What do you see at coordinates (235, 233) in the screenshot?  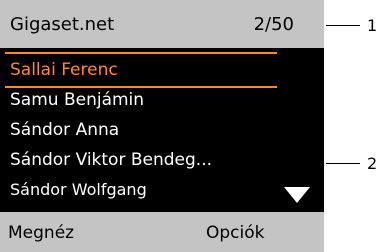 I see `options-softkey: Opciók` at bounding box center [235, 233].